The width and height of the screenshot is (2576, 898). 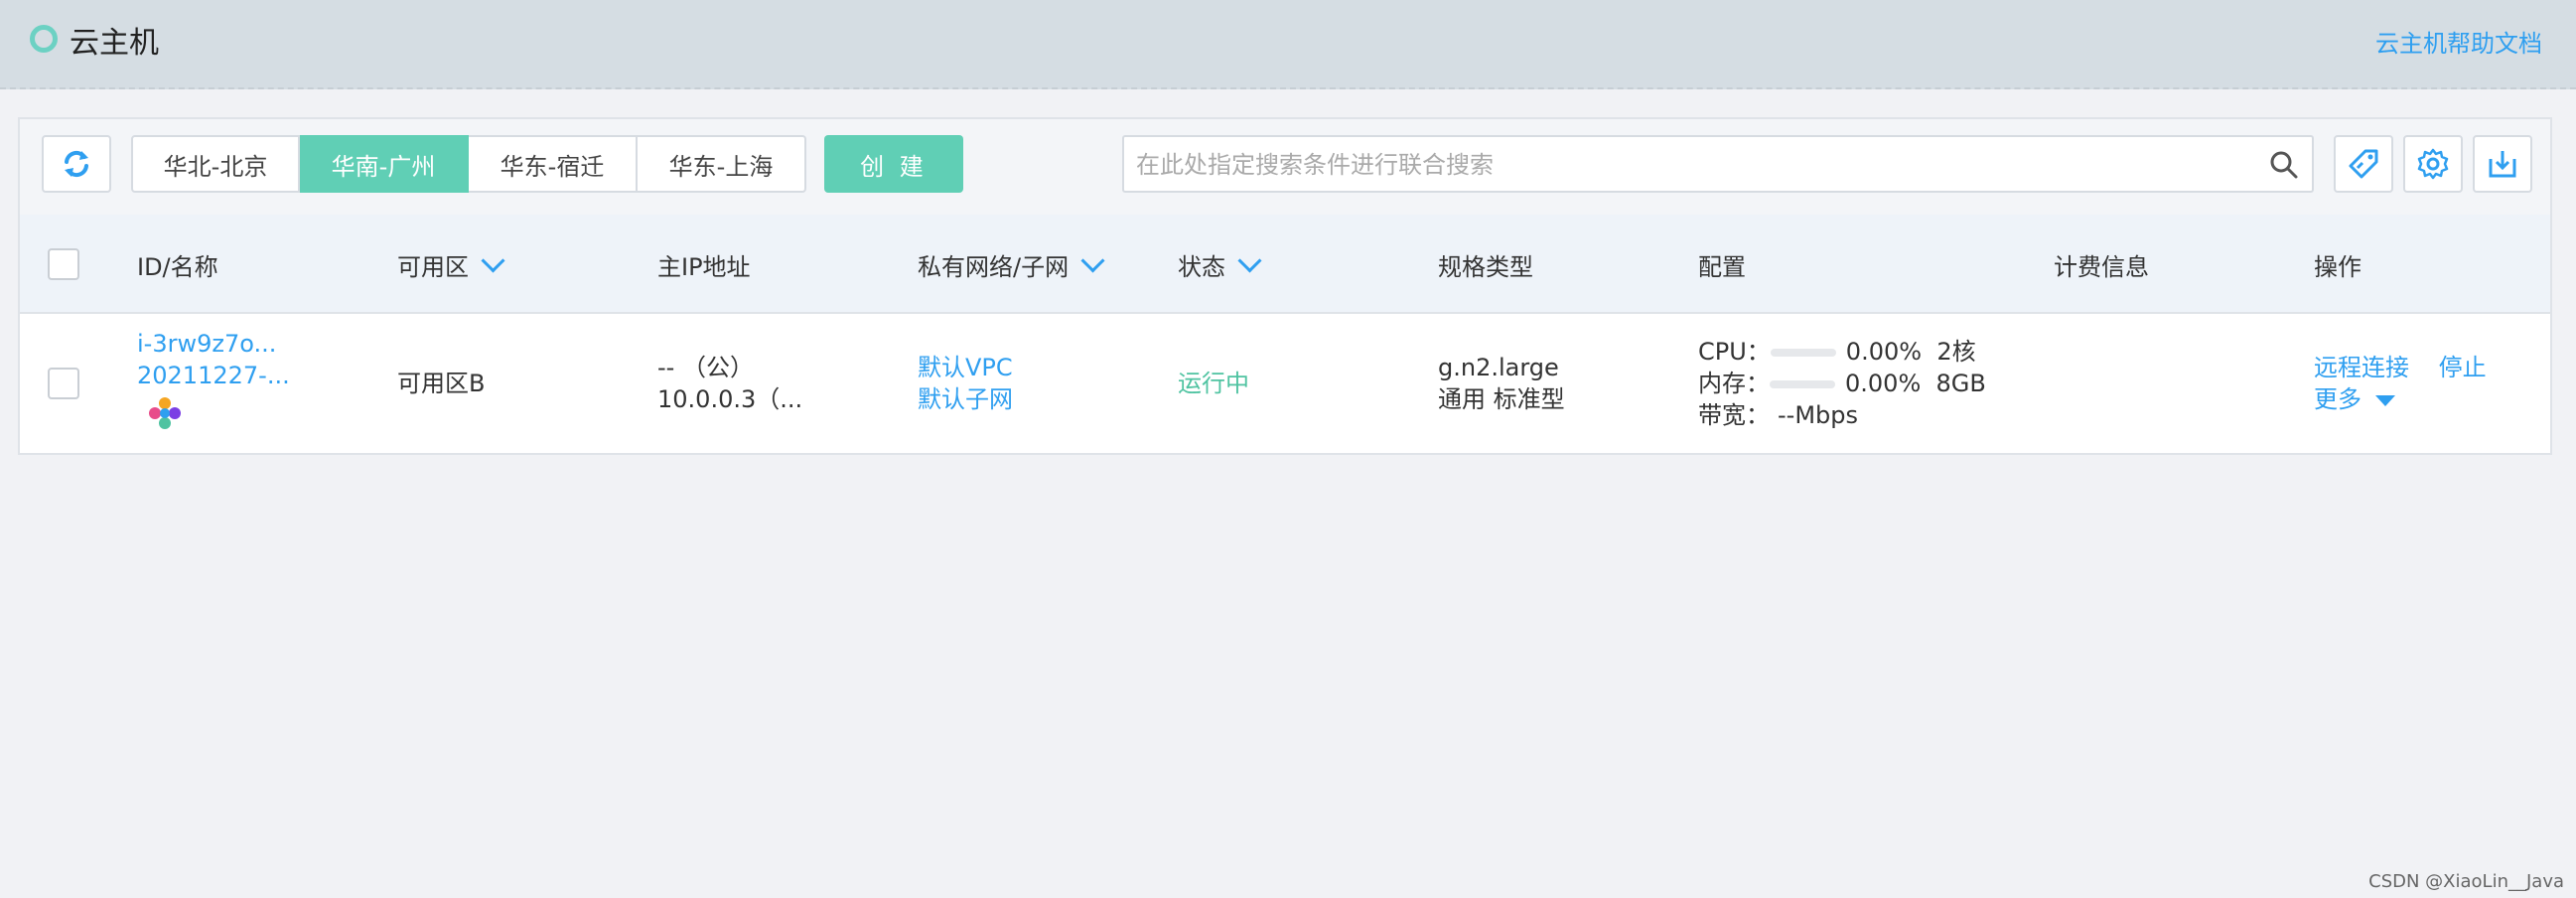 What do you see at coordinates (1213, 384) in the screenshot?
I see `status-badge: 运行中` at bounding box center [1213, 384].